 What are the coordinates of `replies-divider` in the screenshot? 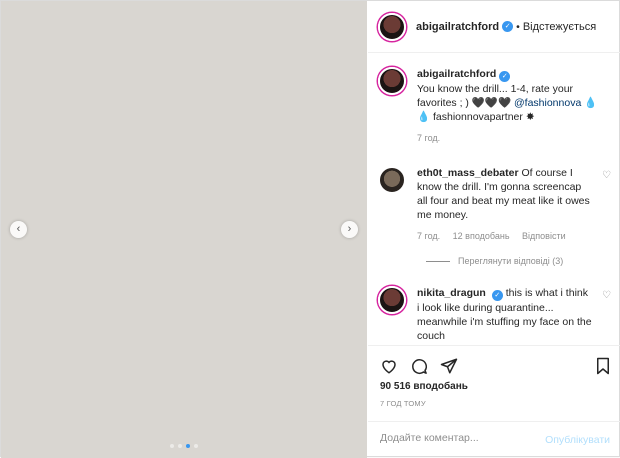 It's located at (438, 261).